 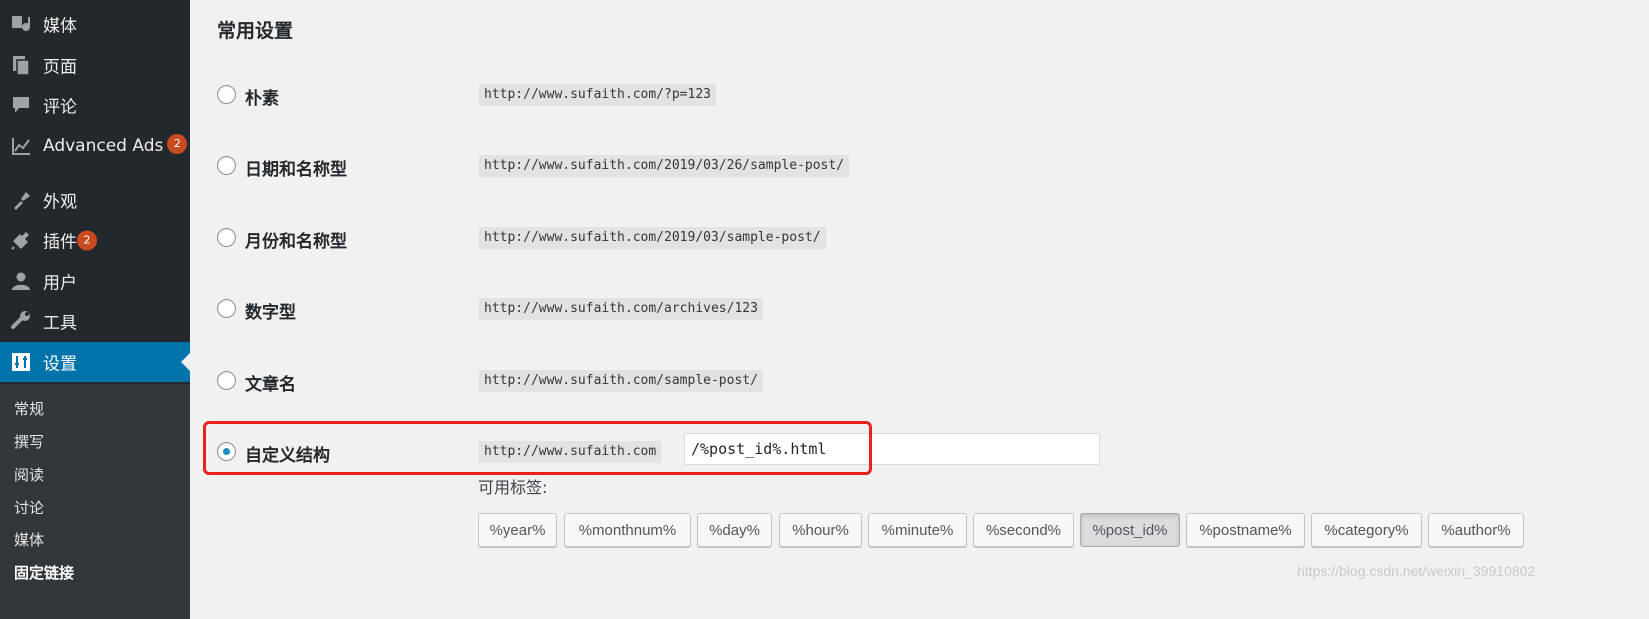 What do you see at coordinates (60, 202) in the screenshot?
I see `menu-item-label: 外观` at bounding box center [60, 202].